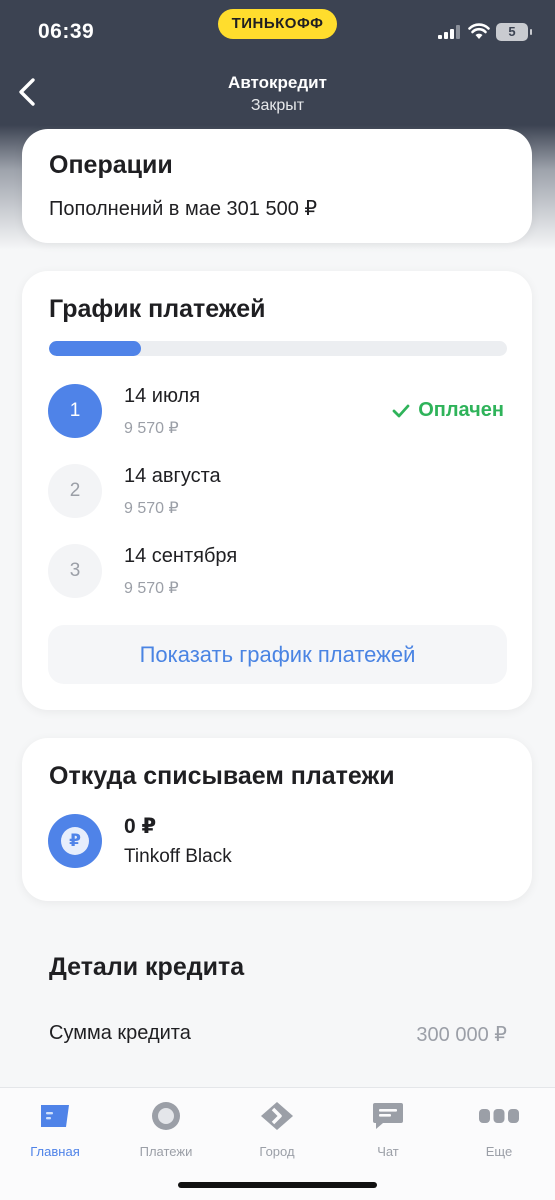  Describe the element at coordinates (401, 410) in the screenshot. I see `checkmark-icon` at that location.